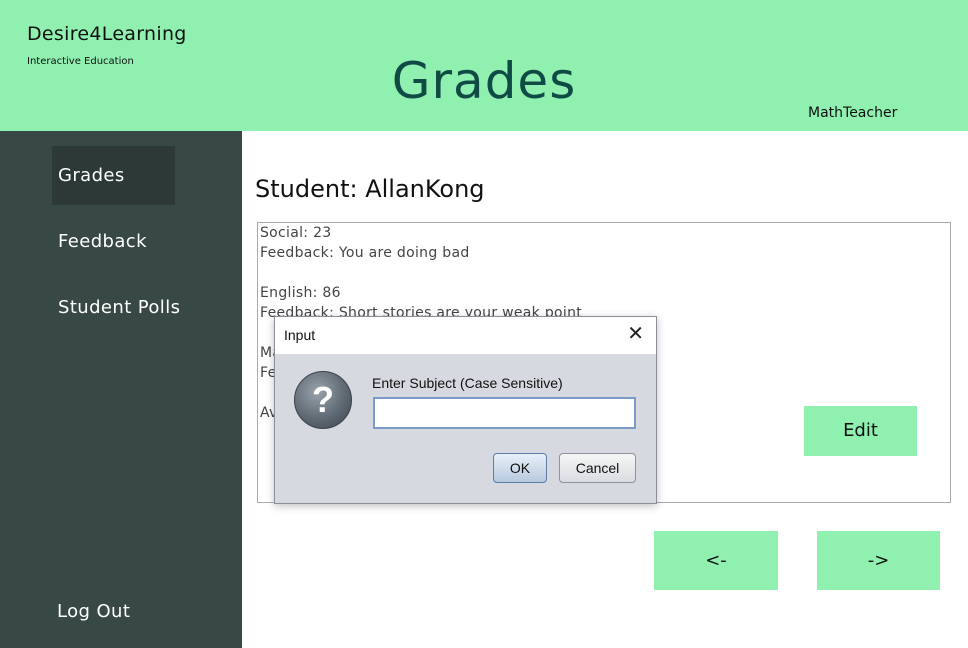  I want to click on brand-name: Desire4Learning, so click(107, 34).